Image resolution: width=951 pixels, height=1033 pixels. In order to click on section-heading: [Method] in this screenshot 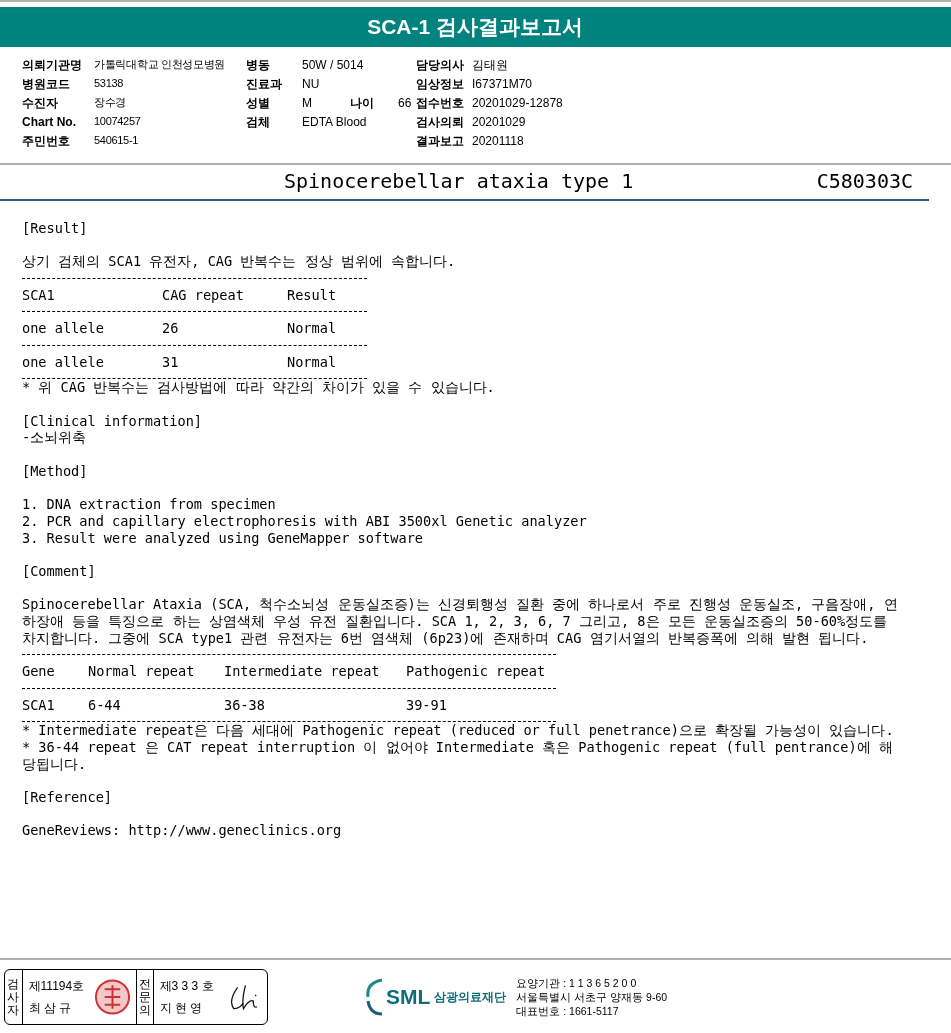, I will do `click(55, 471)`.